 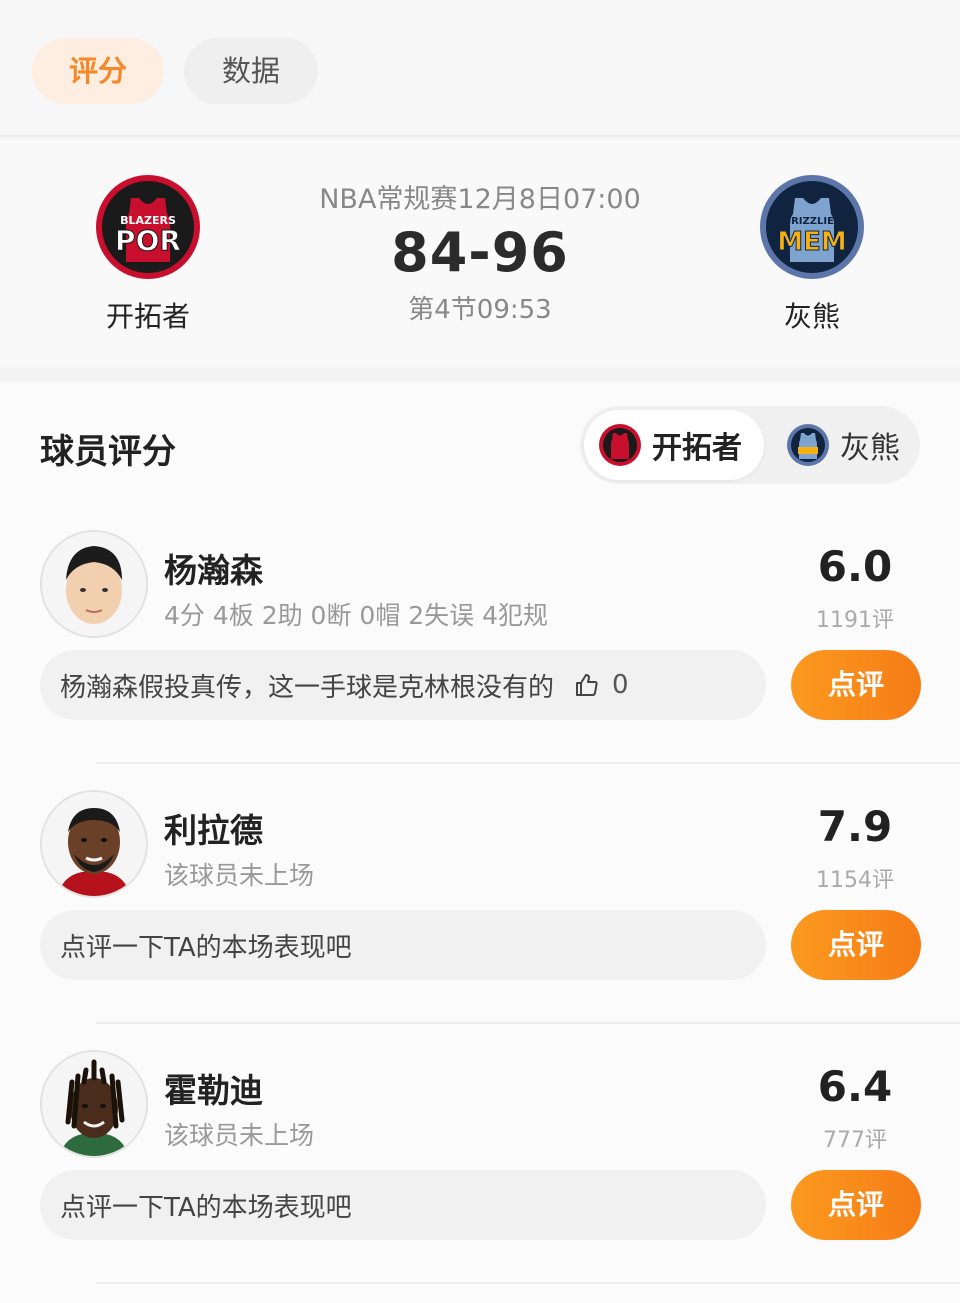 What do you see at coordinates (356, 615) in the screenshot?
I see `player-stats: 4分 4板 2助 0断 0帽 2失误 4犯规` at bounding box center [356, 615].